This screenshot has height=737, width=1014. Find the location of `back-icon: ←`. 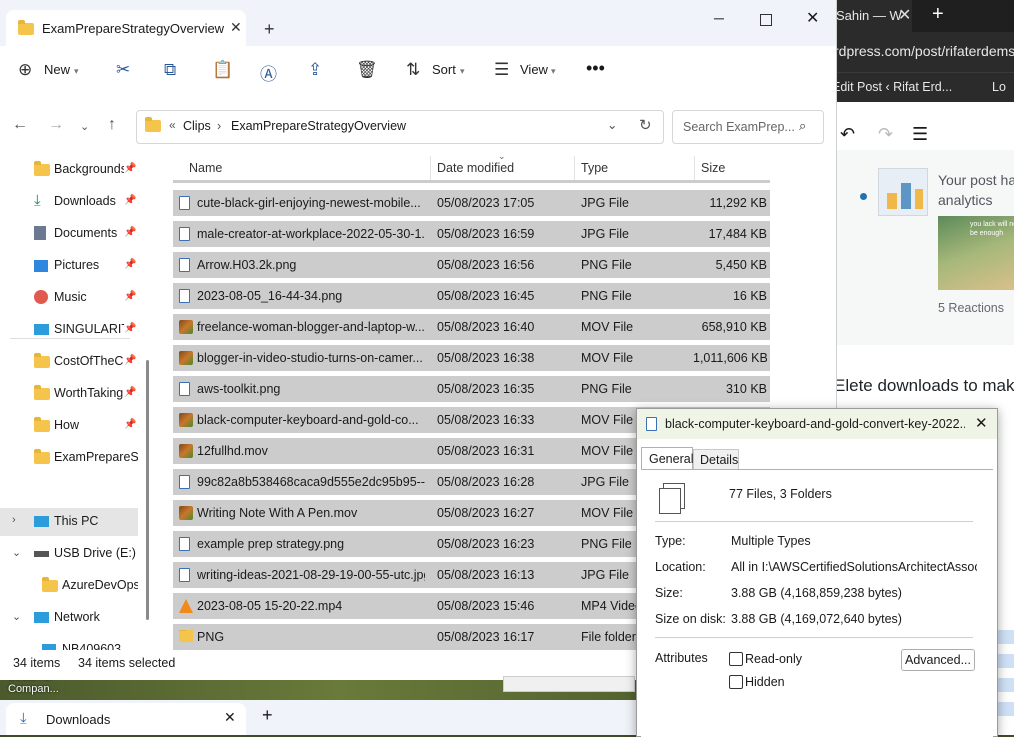

back-icon: ← is located at coordinates (20, 125).